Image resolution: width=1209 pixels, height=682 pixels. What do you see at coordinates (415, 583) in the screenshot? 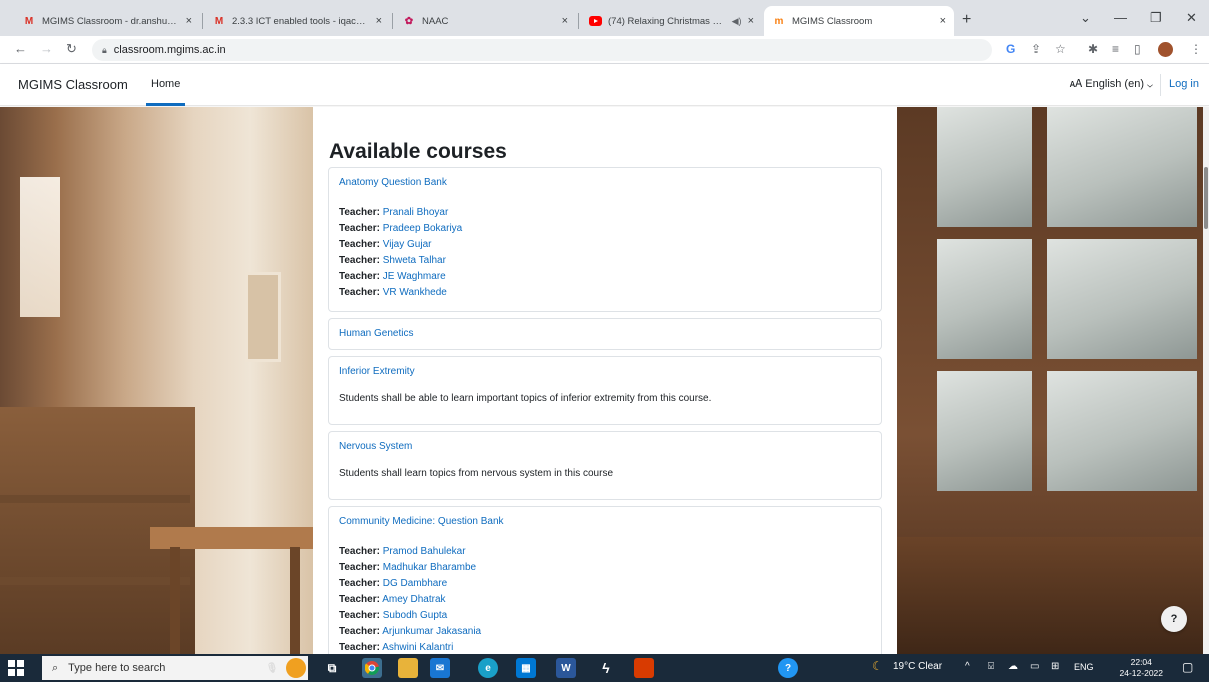
I see `teacher-link: DG Dambhare` at bounding box center [415, 583].